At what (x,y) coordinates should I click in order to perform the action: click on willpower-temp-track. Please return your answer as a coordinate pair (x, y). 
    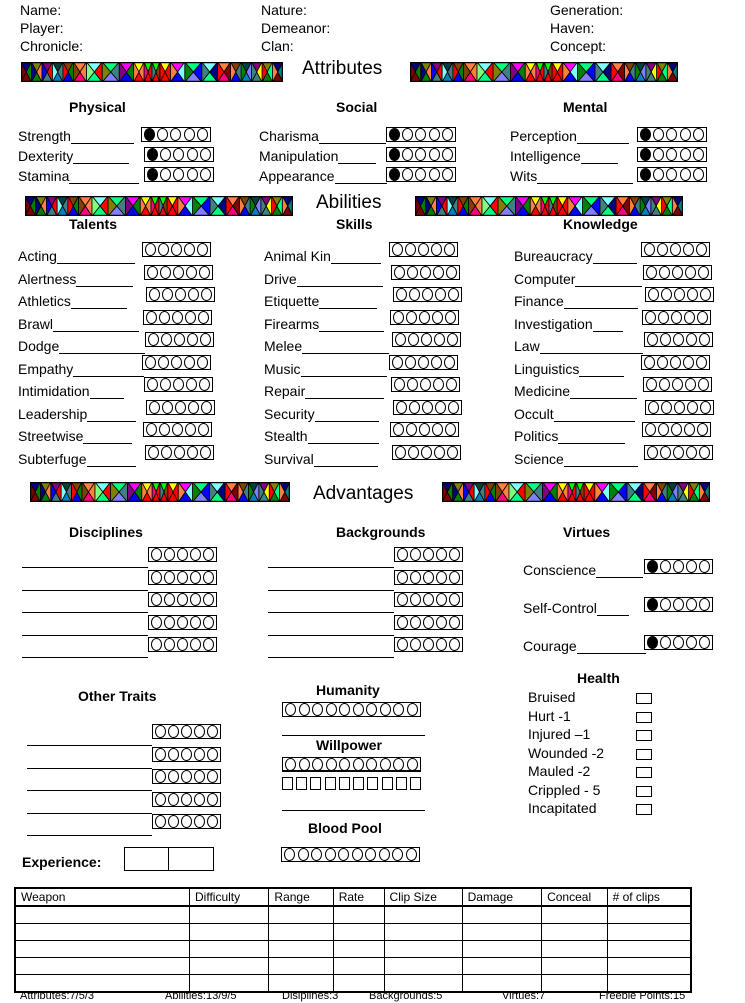
    Looking at the image, I should click on (351, 784).